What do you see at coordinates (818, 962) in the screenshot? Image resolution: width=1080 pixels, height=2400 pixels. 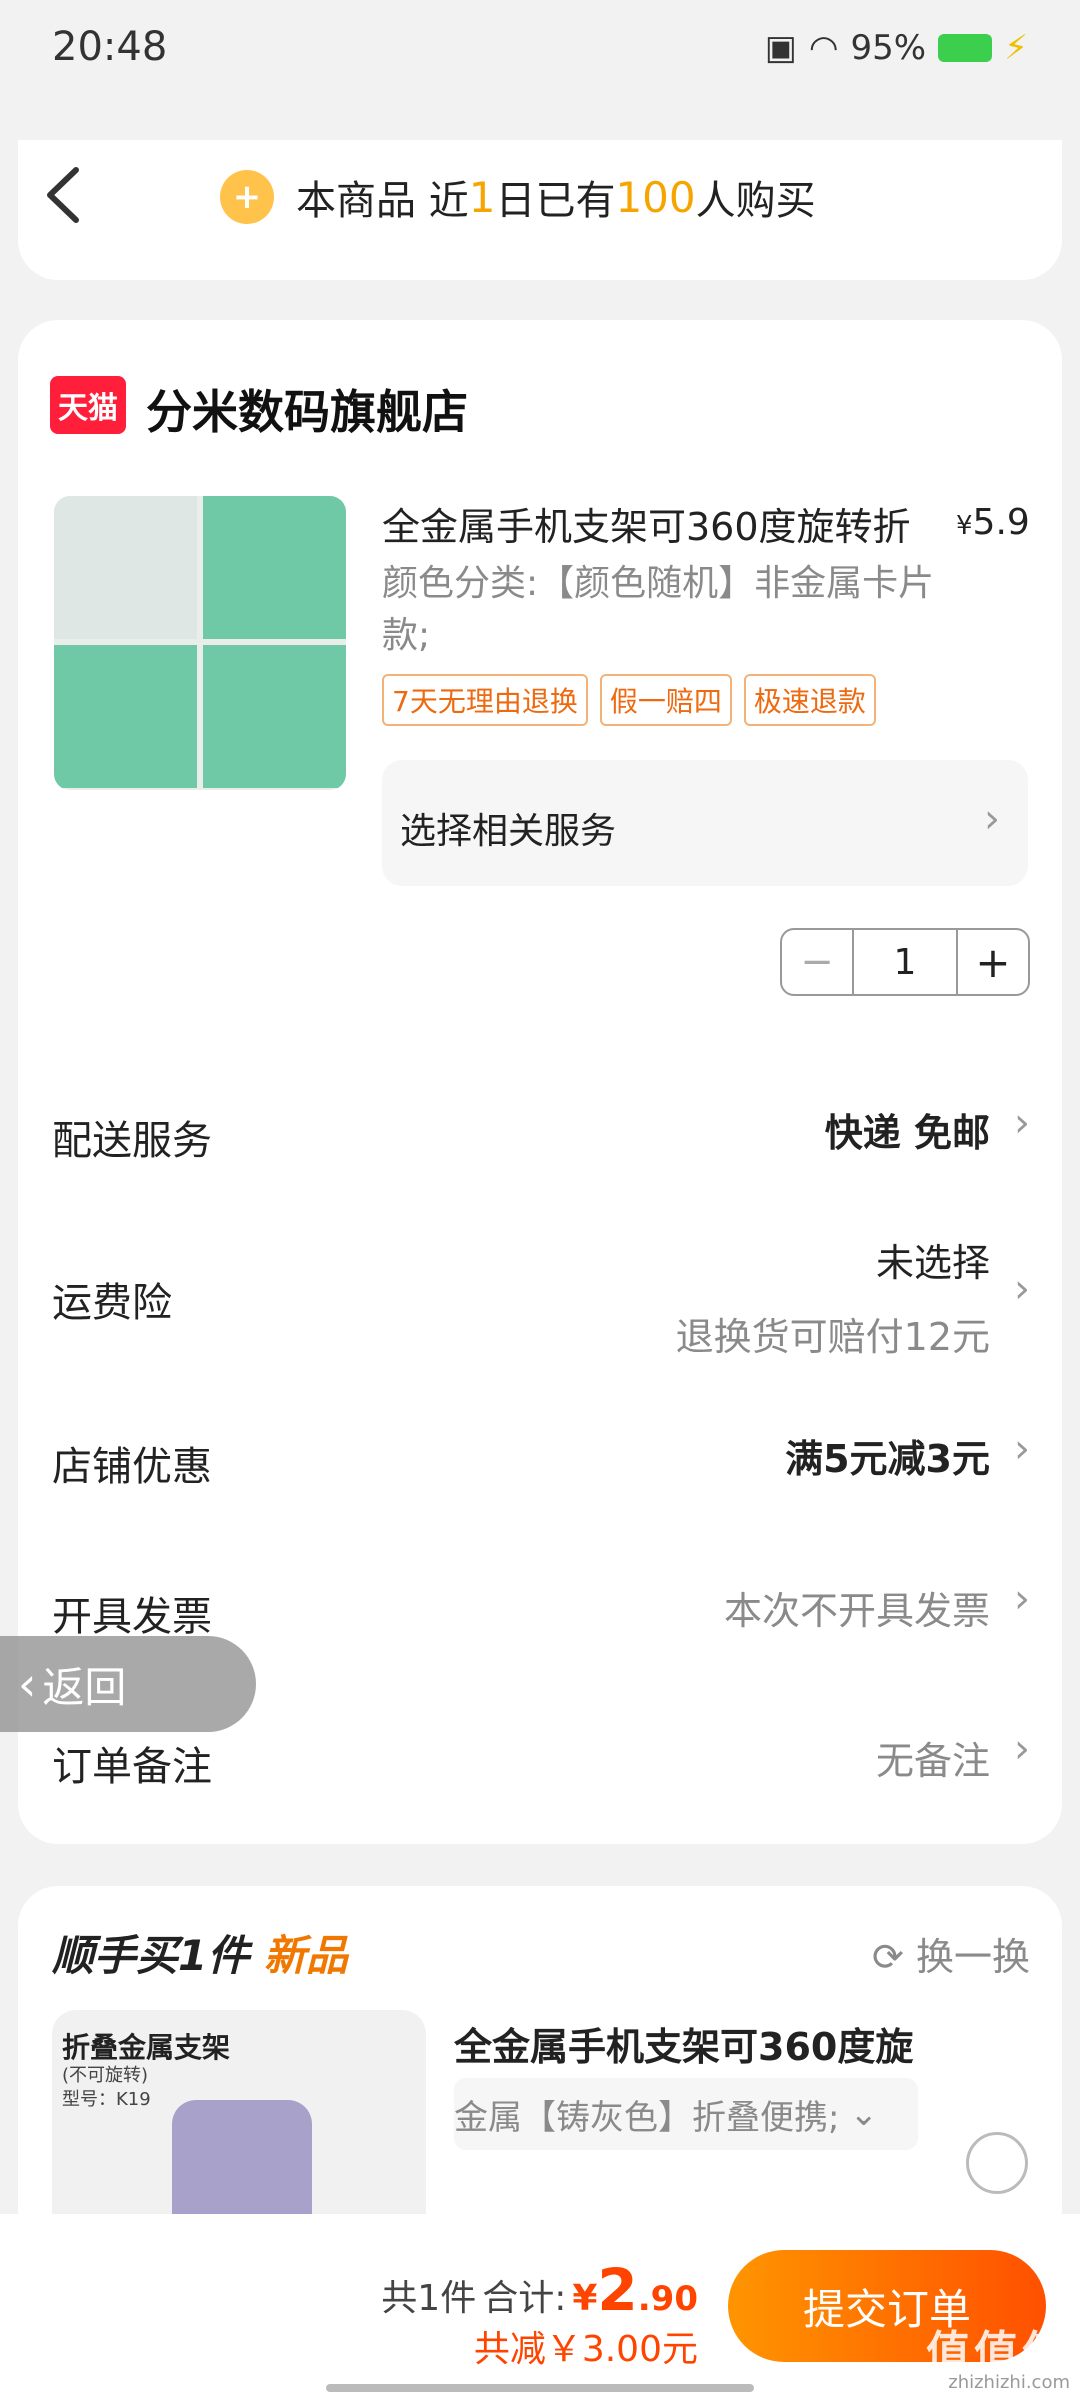 I see `decrease-button: −` at bounding box center [818, 962].